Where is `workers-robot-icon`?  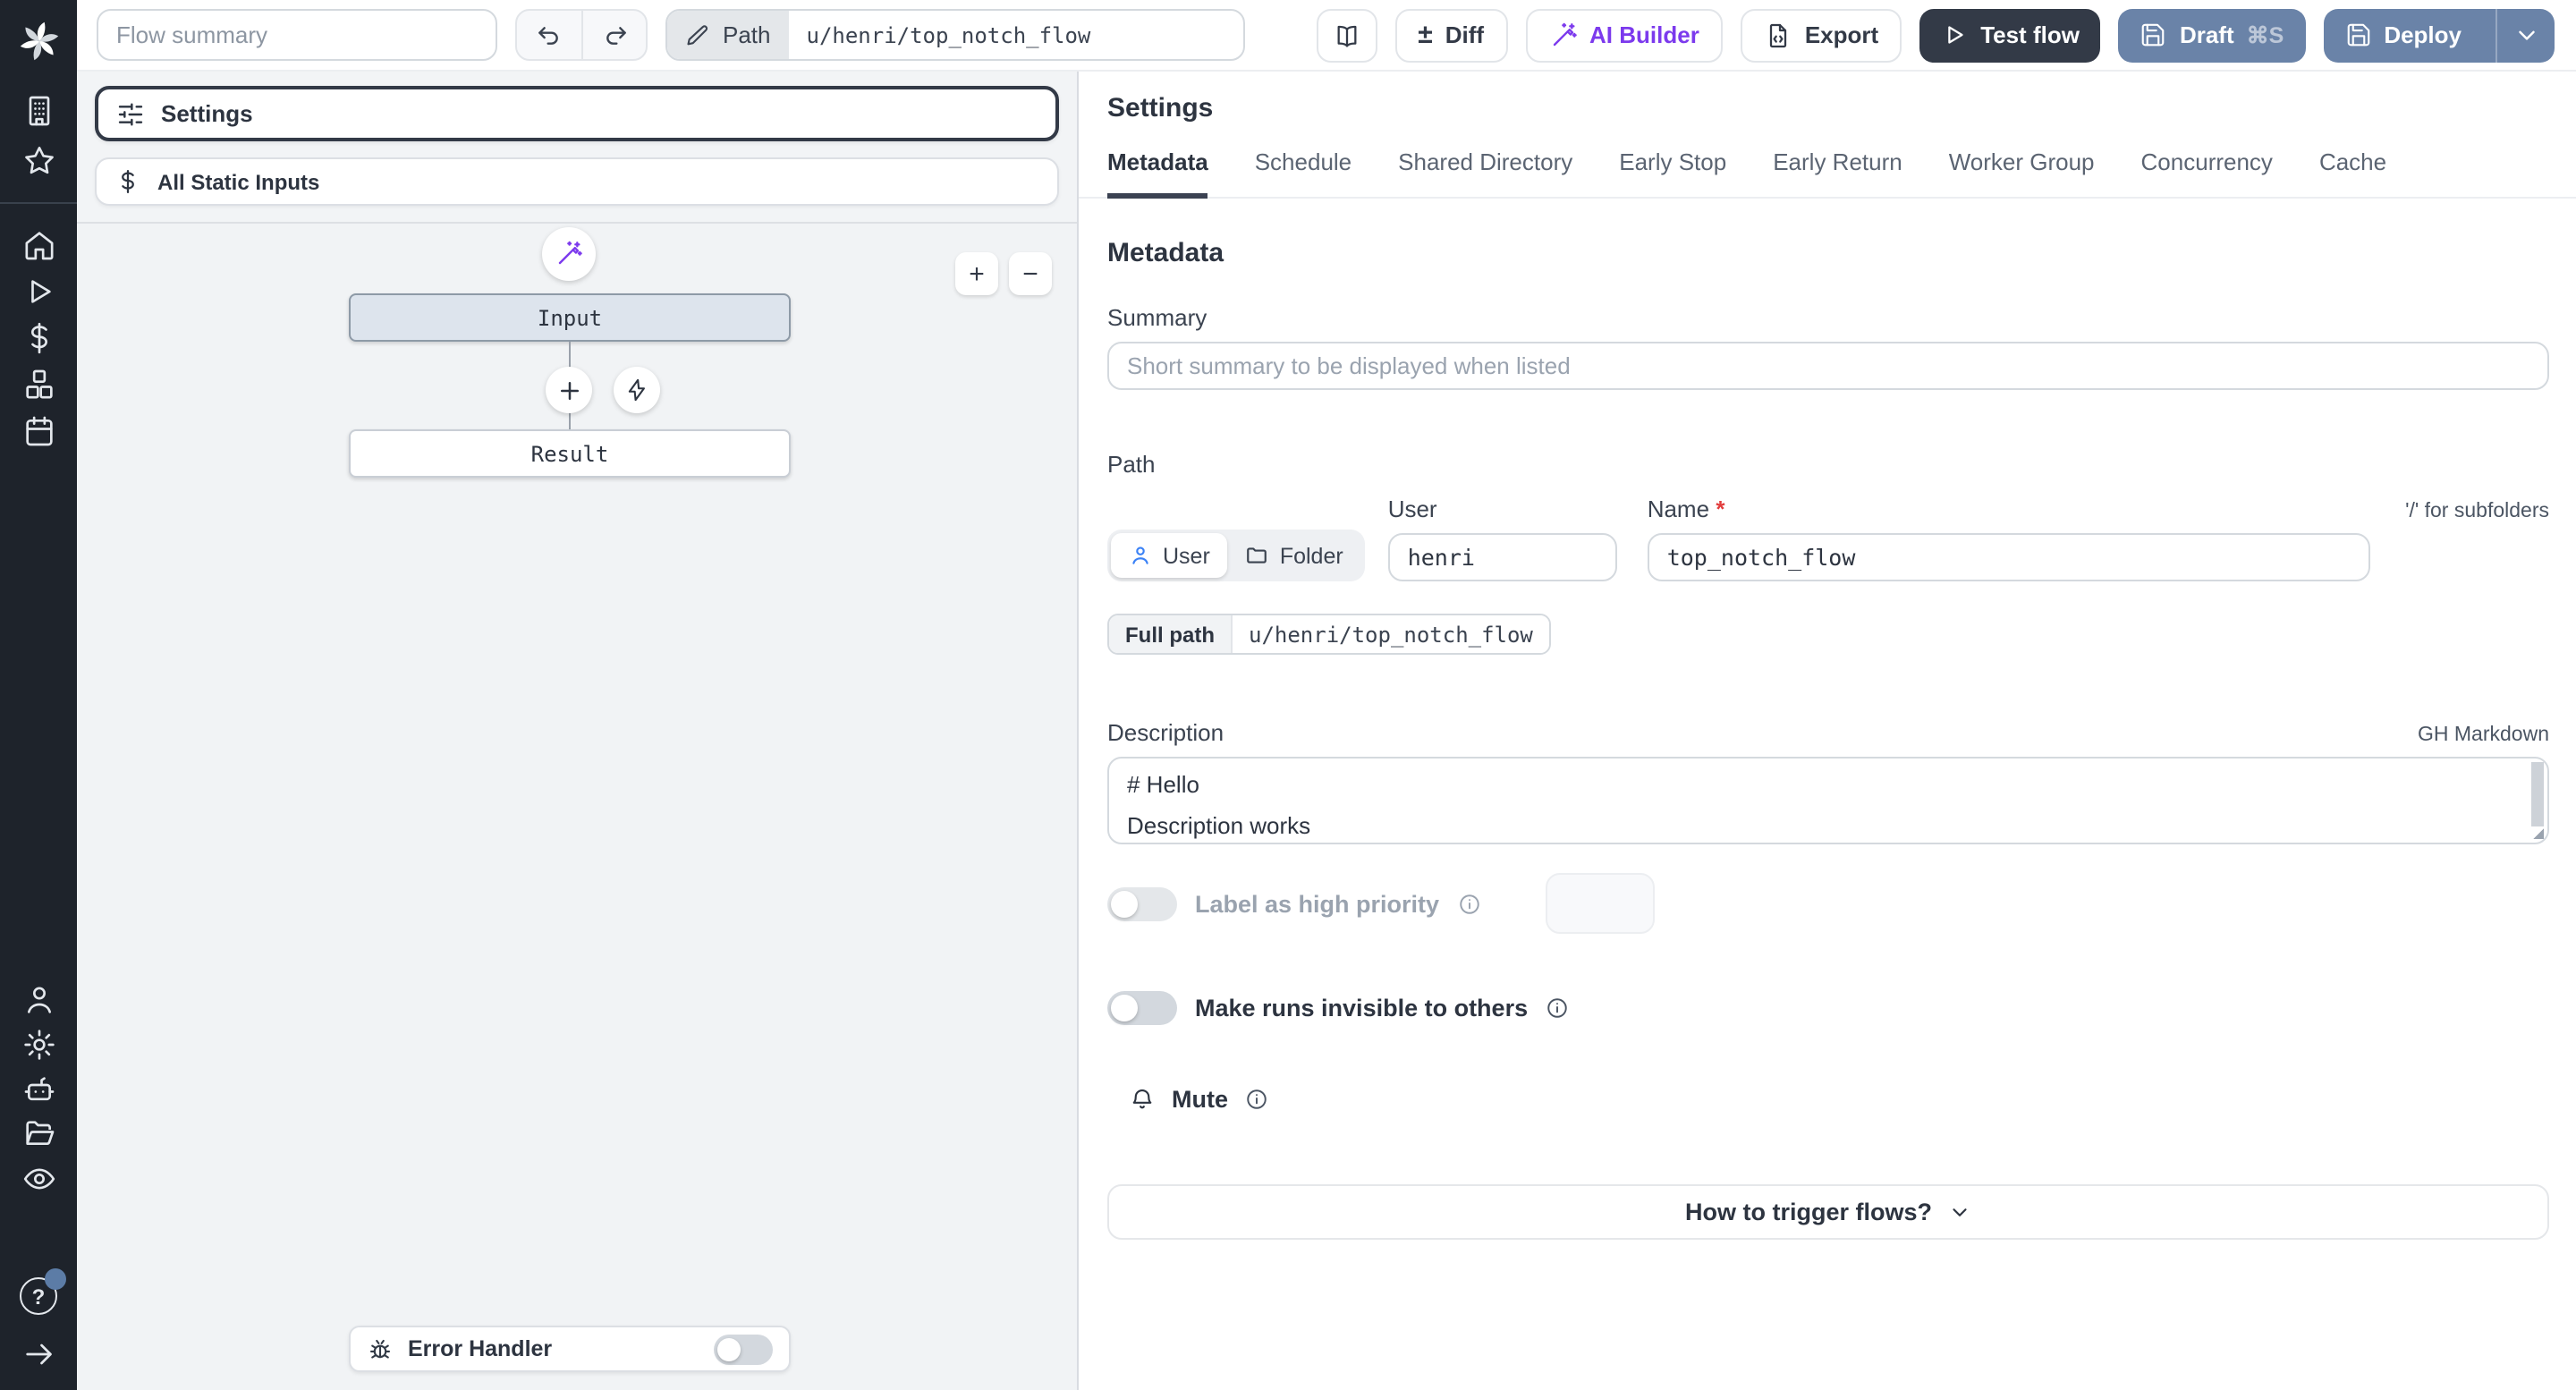 workers-robot-icon is located at coordinates (38, 1089).